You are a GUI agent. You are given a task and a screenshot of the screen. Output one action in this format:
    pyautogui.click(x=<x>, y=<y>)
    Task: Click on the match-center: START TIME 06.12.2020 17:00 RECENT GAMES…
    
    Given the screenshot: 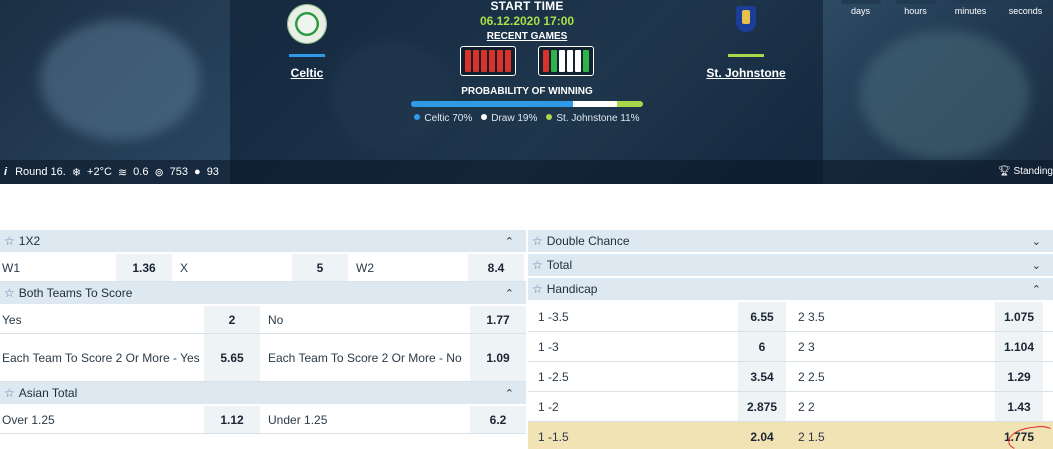 What is the action you would take?
    pyautogui.click(x=527, y=62)
    